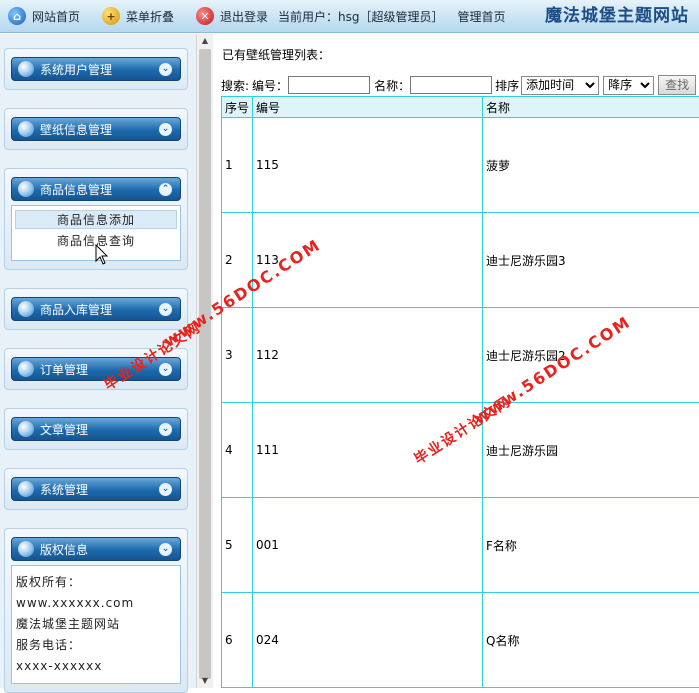  Describe the element at coordinates (628, 85) in the screenshot. I see `sort-order-select: 降序` at that location.